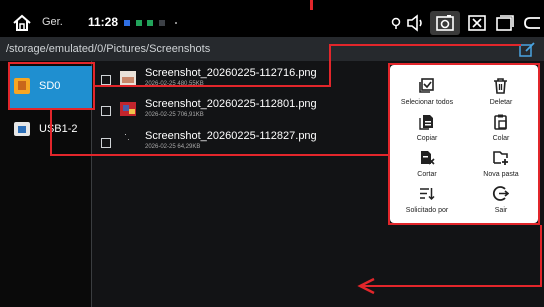  What do you see at coordinates (527, 49) in the screenshot?
I see `edit-icon` at bounding box center [527, 49].